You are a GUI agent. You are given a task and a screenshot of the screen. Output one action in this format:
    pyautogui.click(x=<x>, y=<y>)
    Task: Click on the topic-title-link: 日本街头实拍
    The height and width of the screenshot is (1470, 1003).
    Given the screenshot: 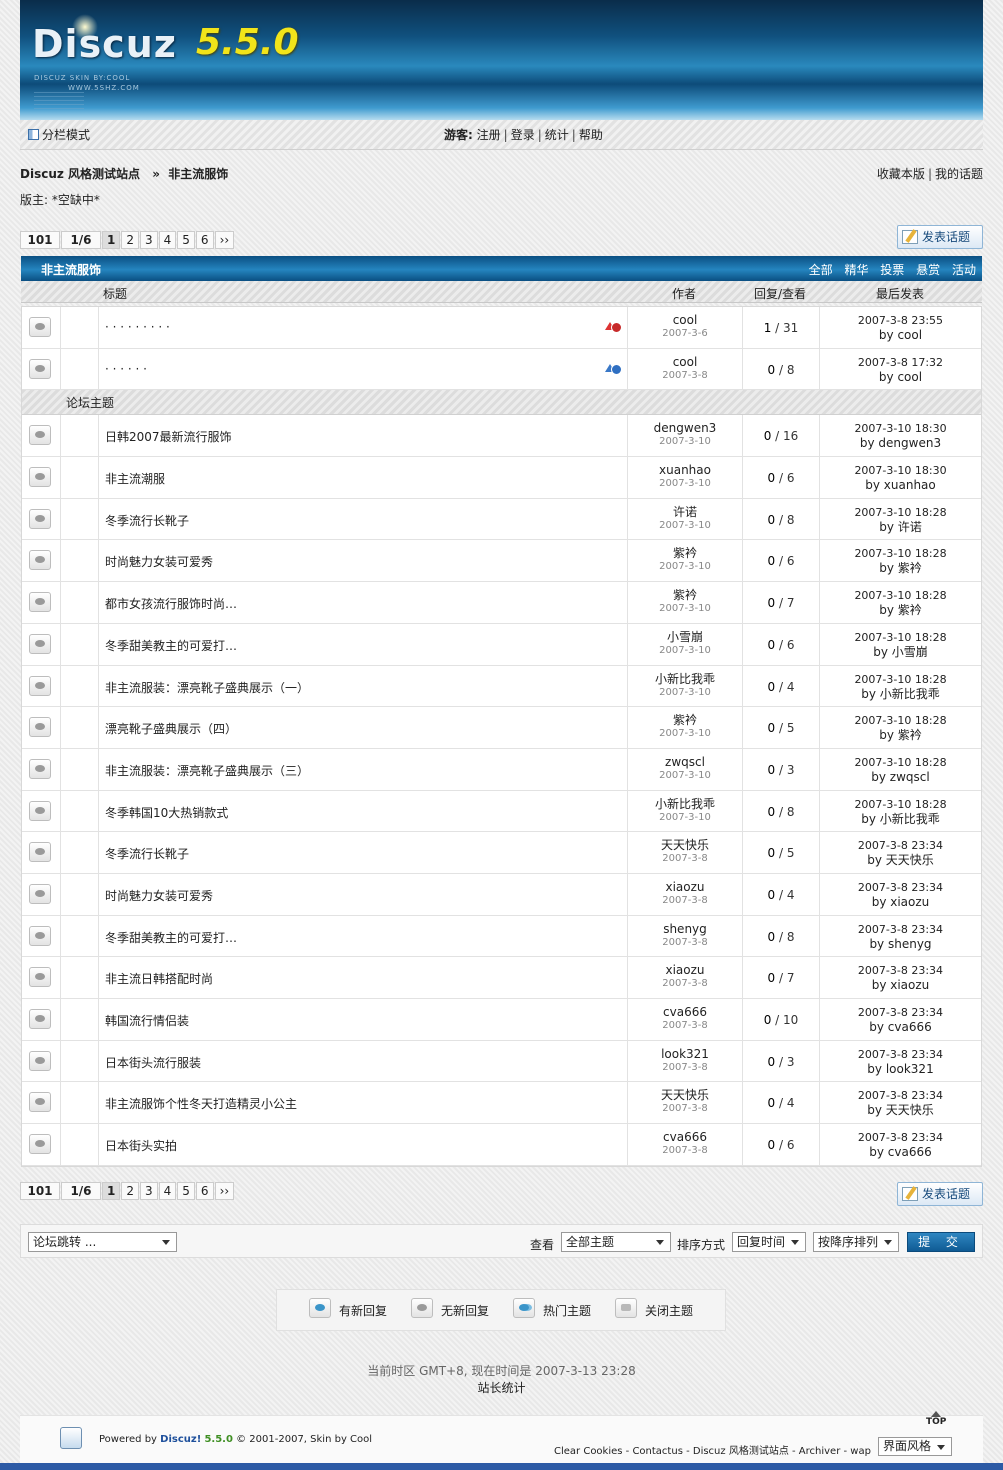 What is the action you would take?
    pyautogui.click(x=141, y=1145)
    